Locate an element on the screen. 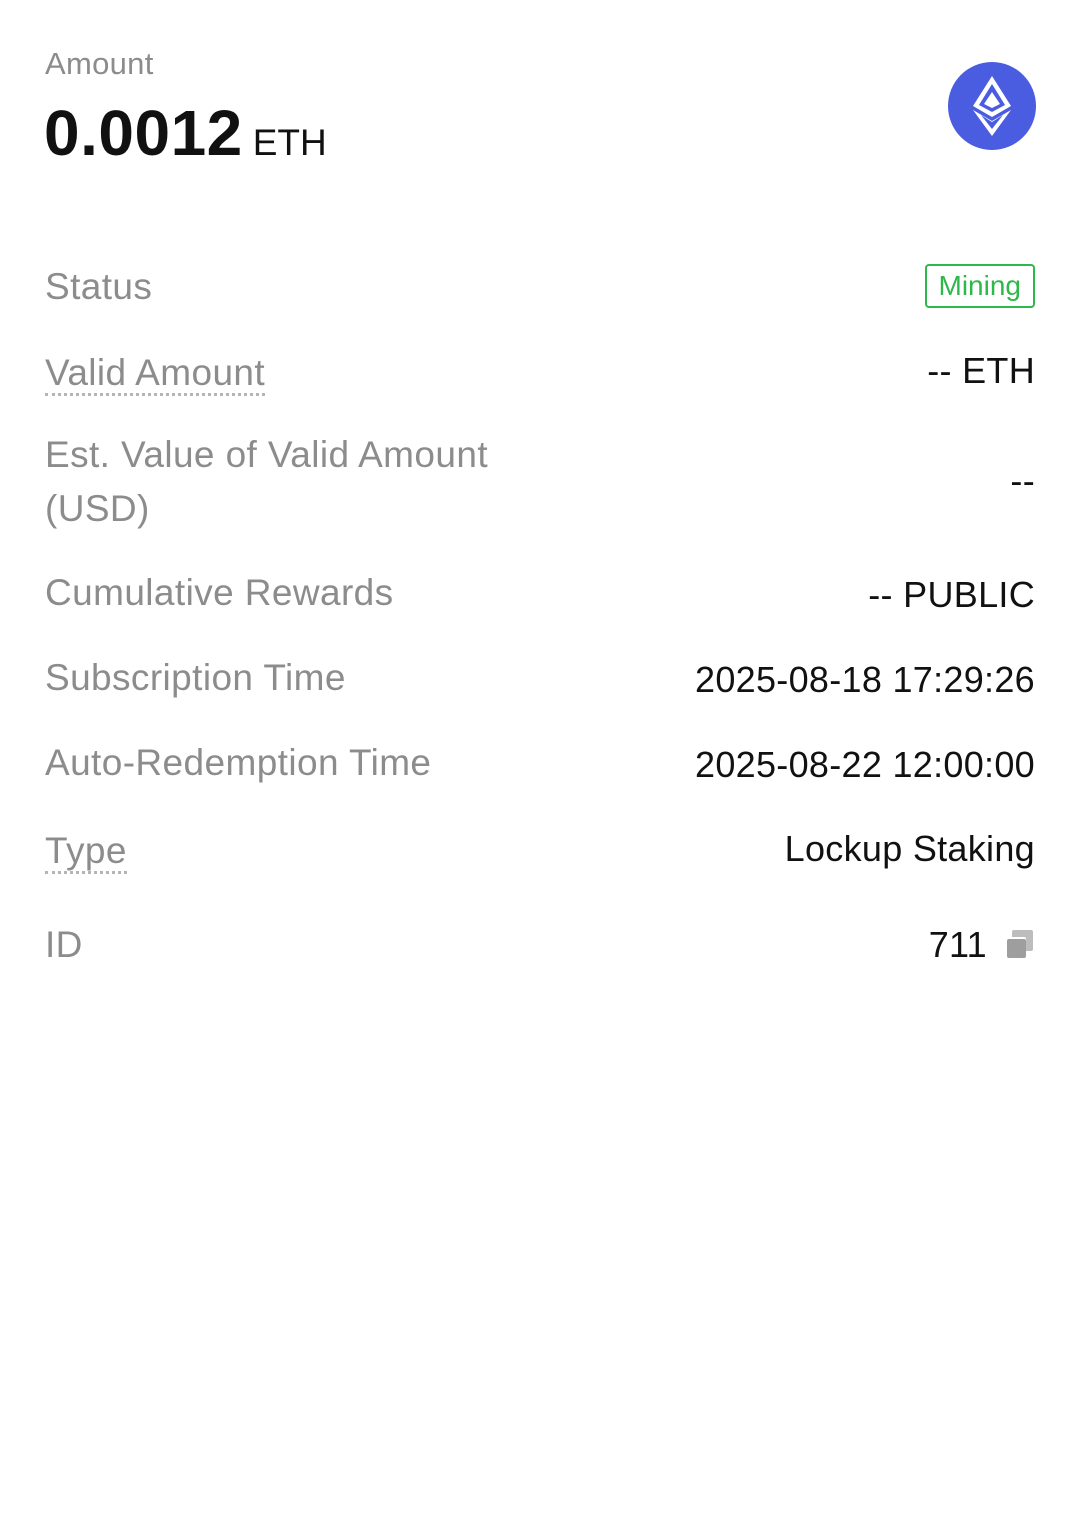  amount-display: 0.0012 ETH is located at coordinates (185, 133).